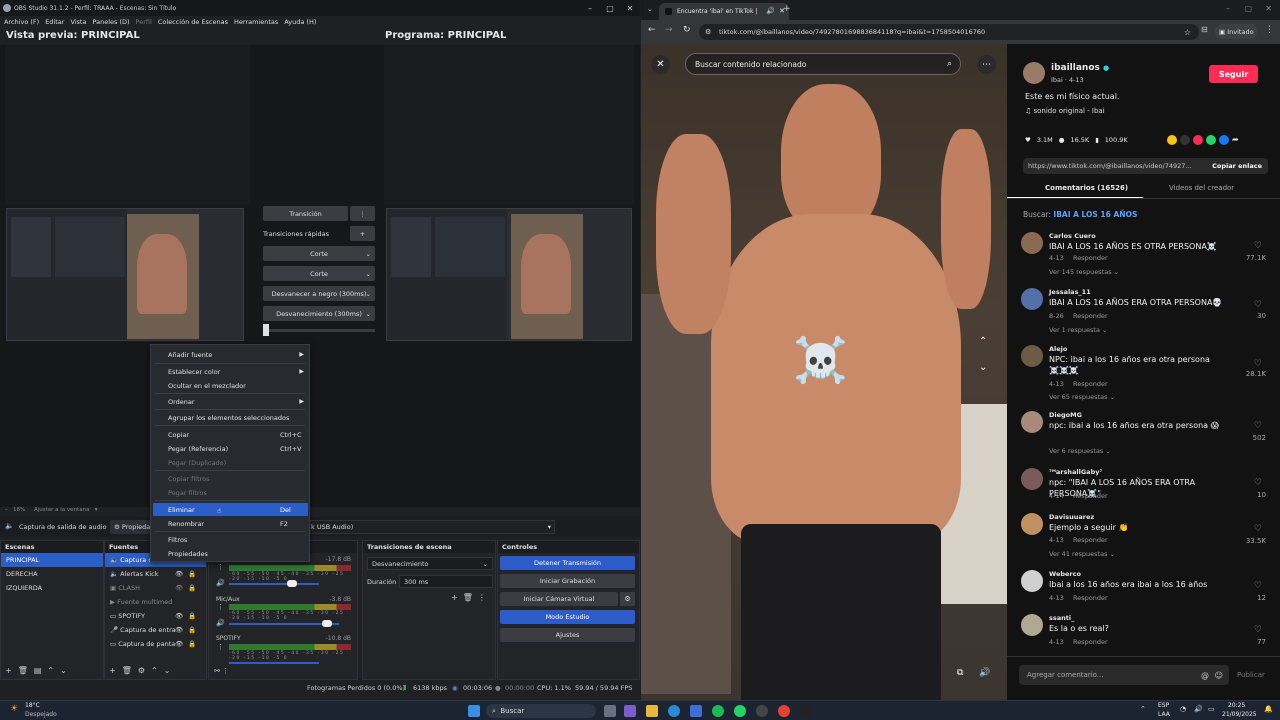 This screenshot has width=1280, height=720. I want to click on forward-icon: →, so click(669, 30).